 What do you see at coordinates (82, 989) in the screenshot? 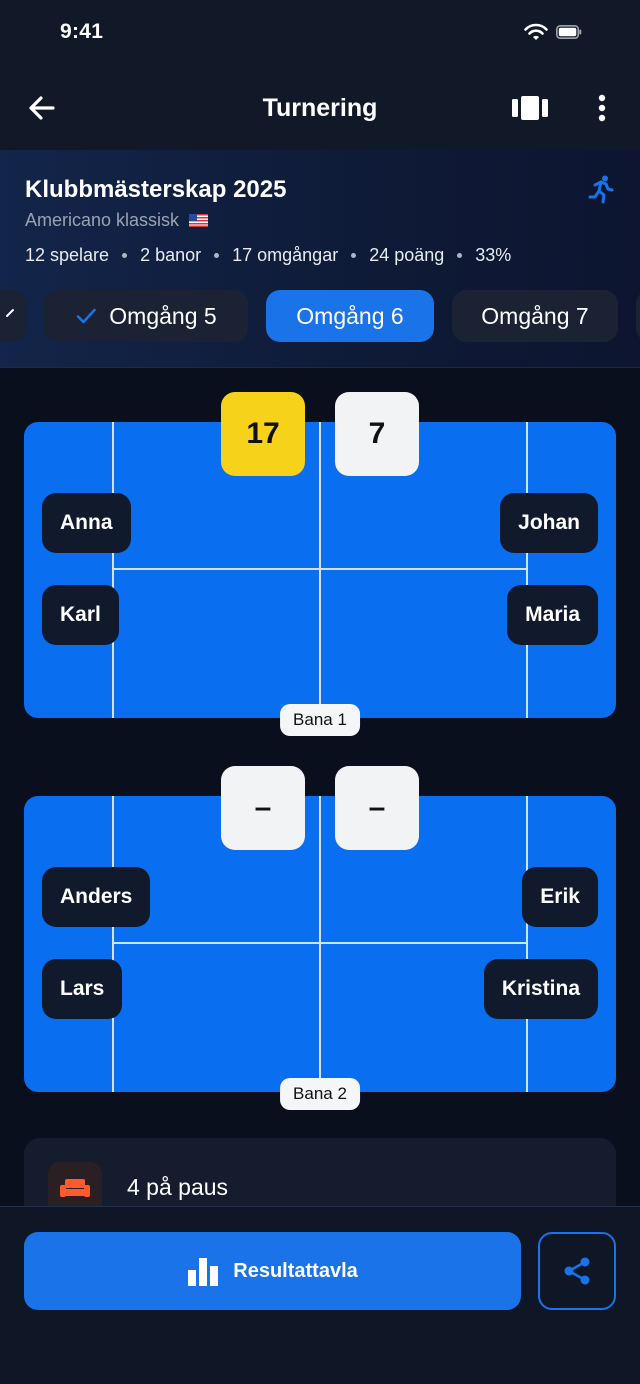
I see `player-chip: Lars` at bounding box center [82, 989].